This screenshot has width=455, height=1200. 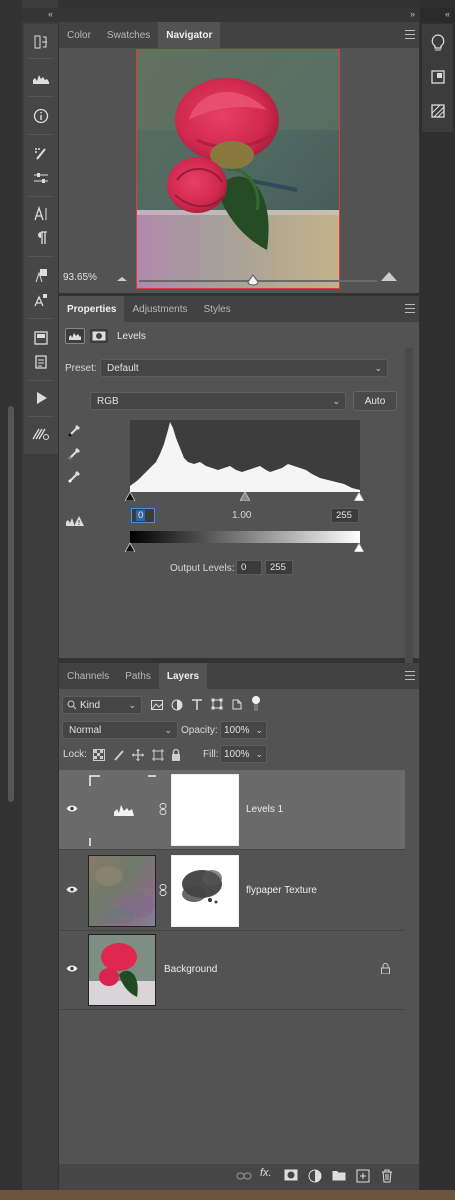 I want to click on fill-field: 100% ⌄, so click(x=243, y=754).